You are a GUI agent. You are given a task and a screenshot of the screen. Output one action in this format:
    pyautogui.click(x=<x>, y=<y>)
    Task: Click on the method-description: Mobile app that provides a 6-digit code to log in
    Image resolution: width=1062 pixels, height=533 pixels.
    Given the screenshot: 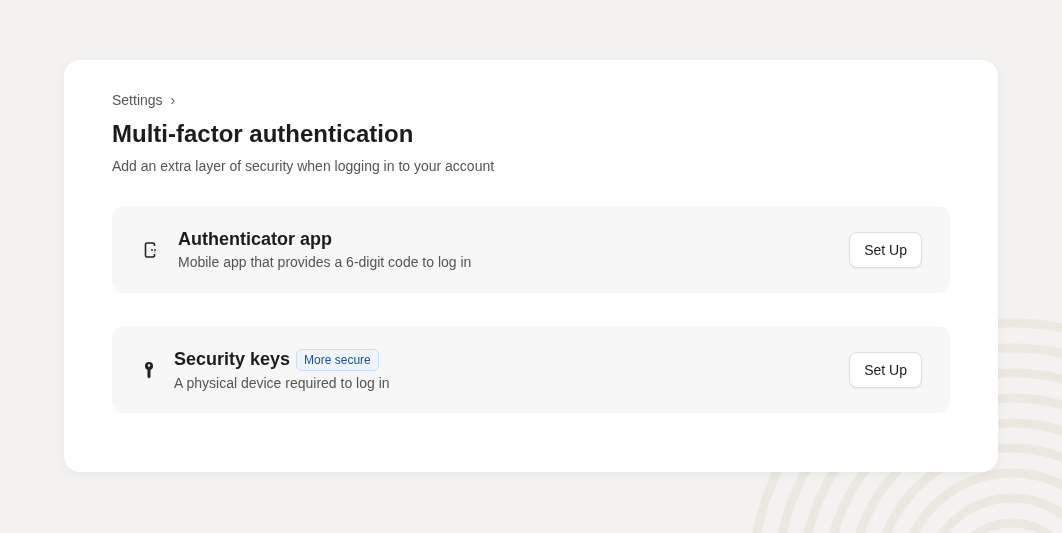 What is the action you would take?
    pyautogui.click(x=325, y=262)
    